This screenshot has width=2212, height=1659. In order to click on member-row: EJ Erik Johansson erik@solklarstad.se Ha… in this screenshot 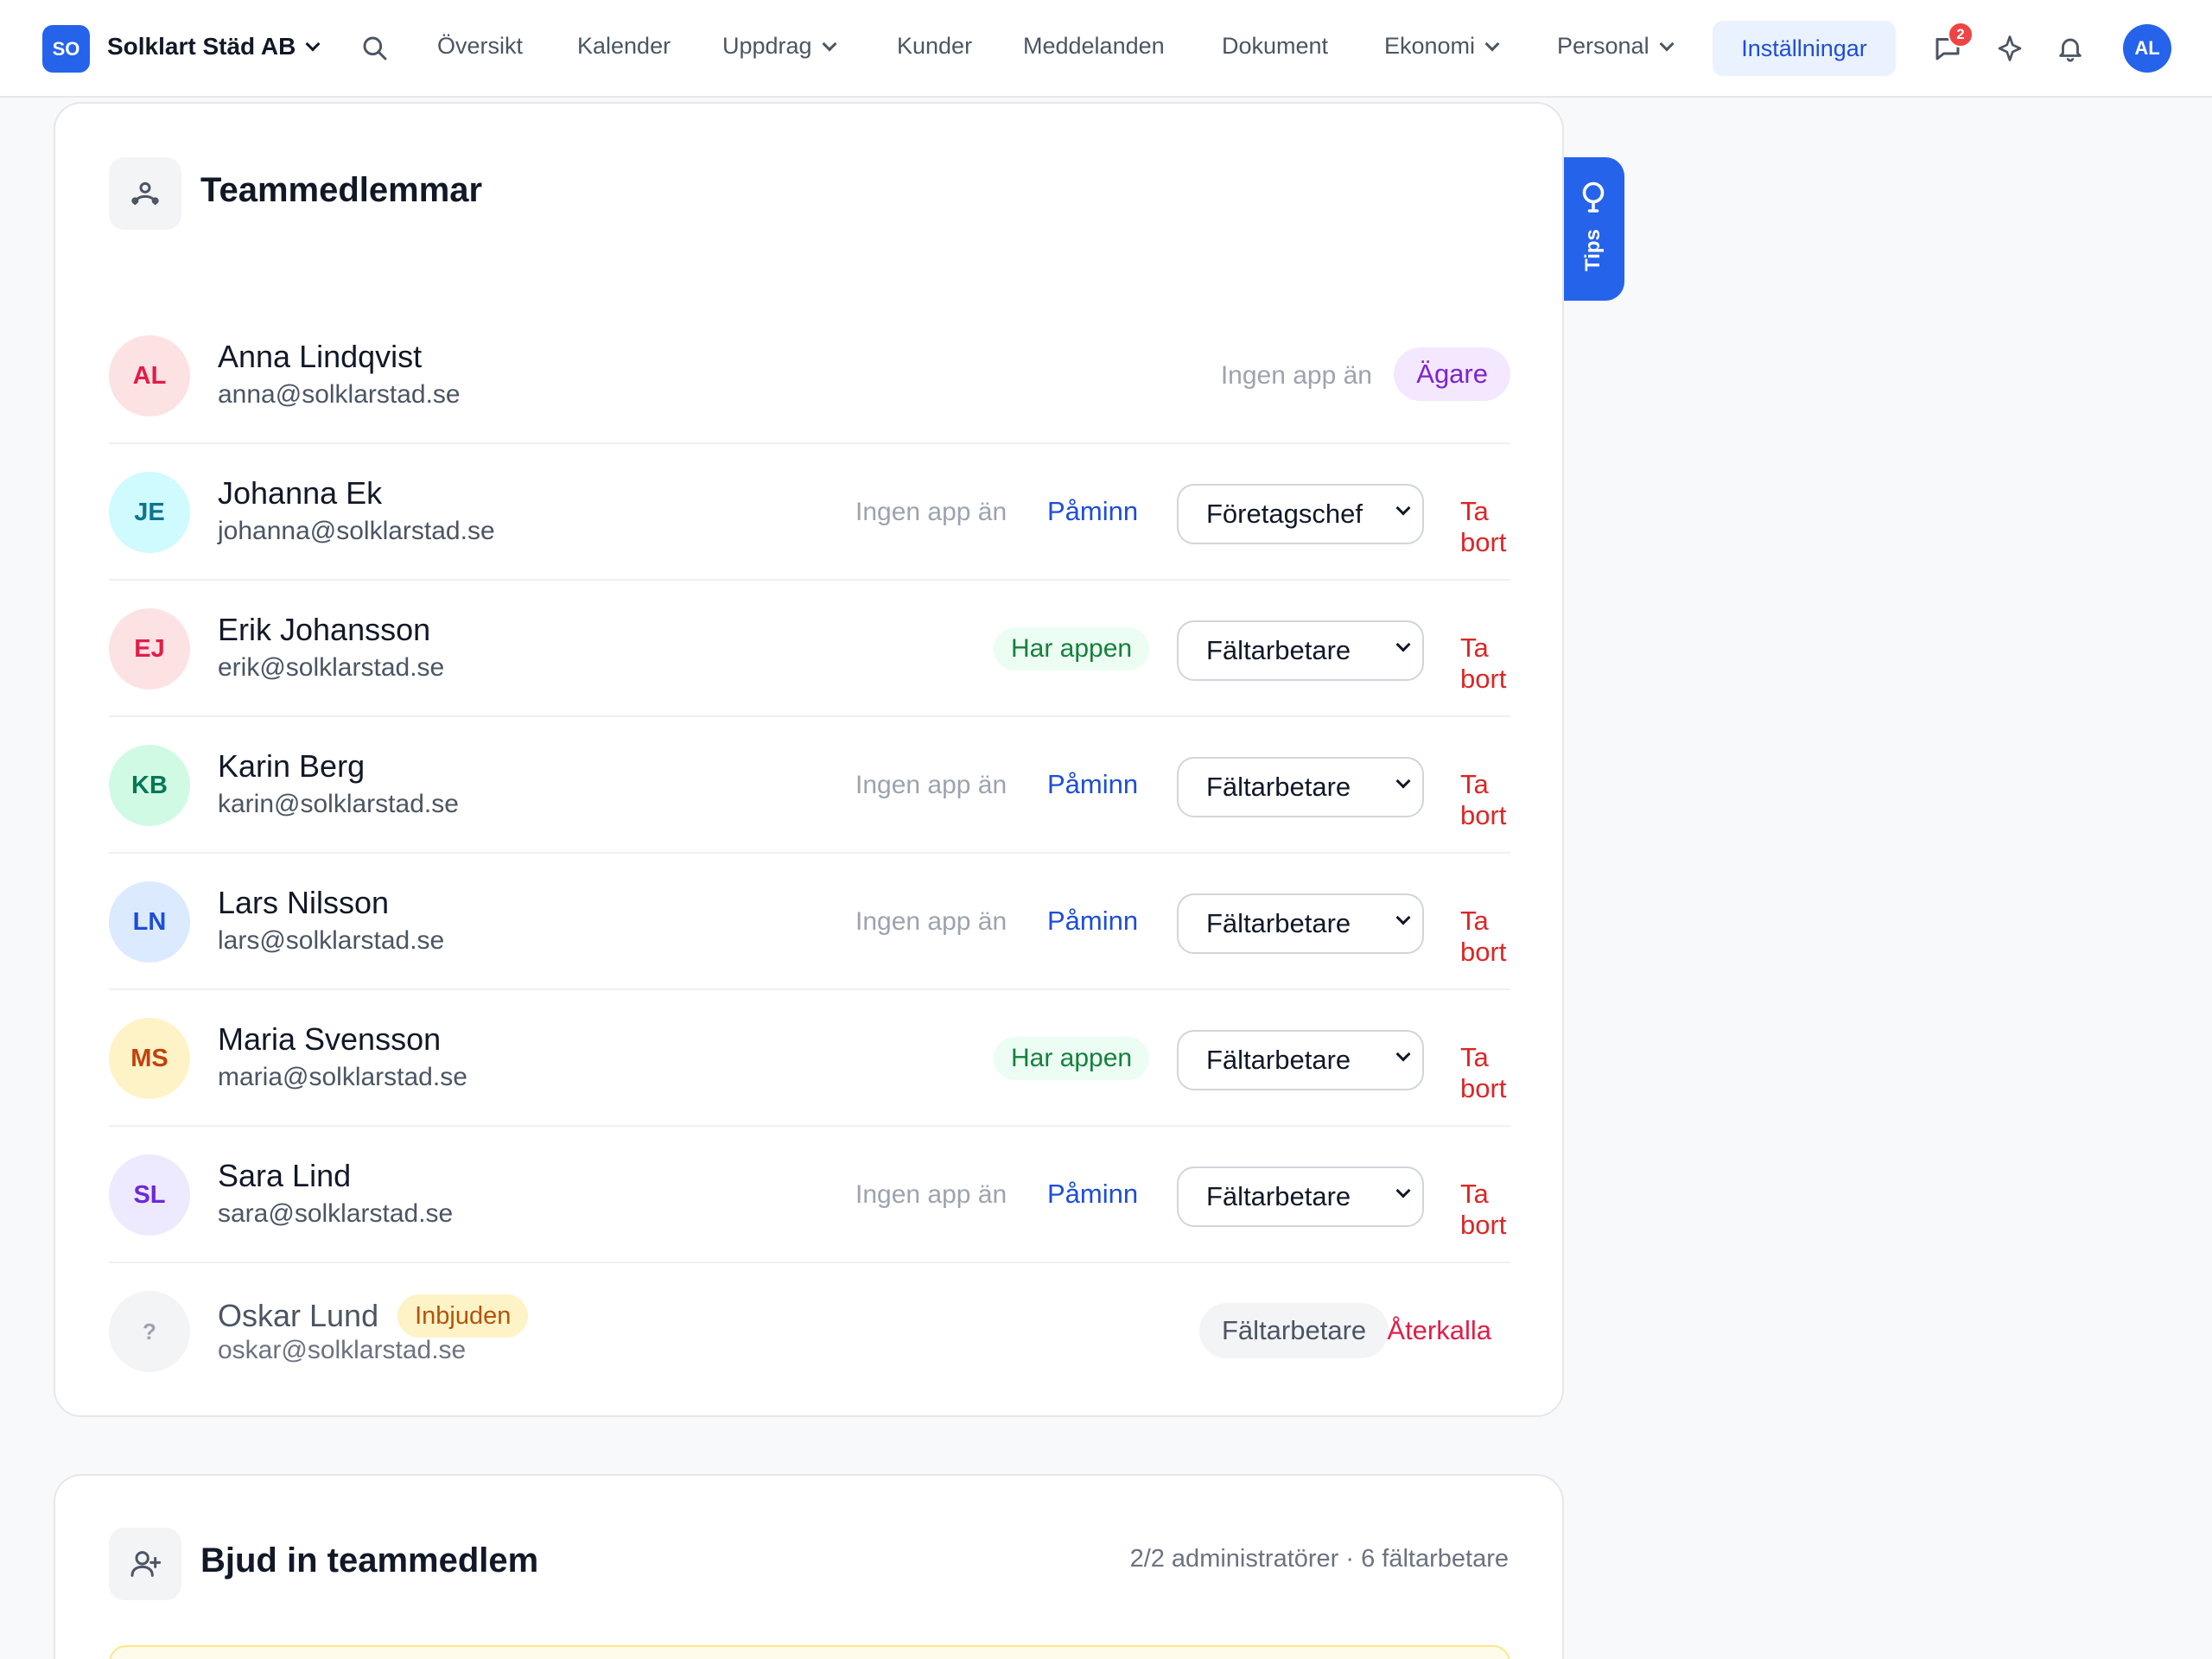, I will do `click(809, 649)`.